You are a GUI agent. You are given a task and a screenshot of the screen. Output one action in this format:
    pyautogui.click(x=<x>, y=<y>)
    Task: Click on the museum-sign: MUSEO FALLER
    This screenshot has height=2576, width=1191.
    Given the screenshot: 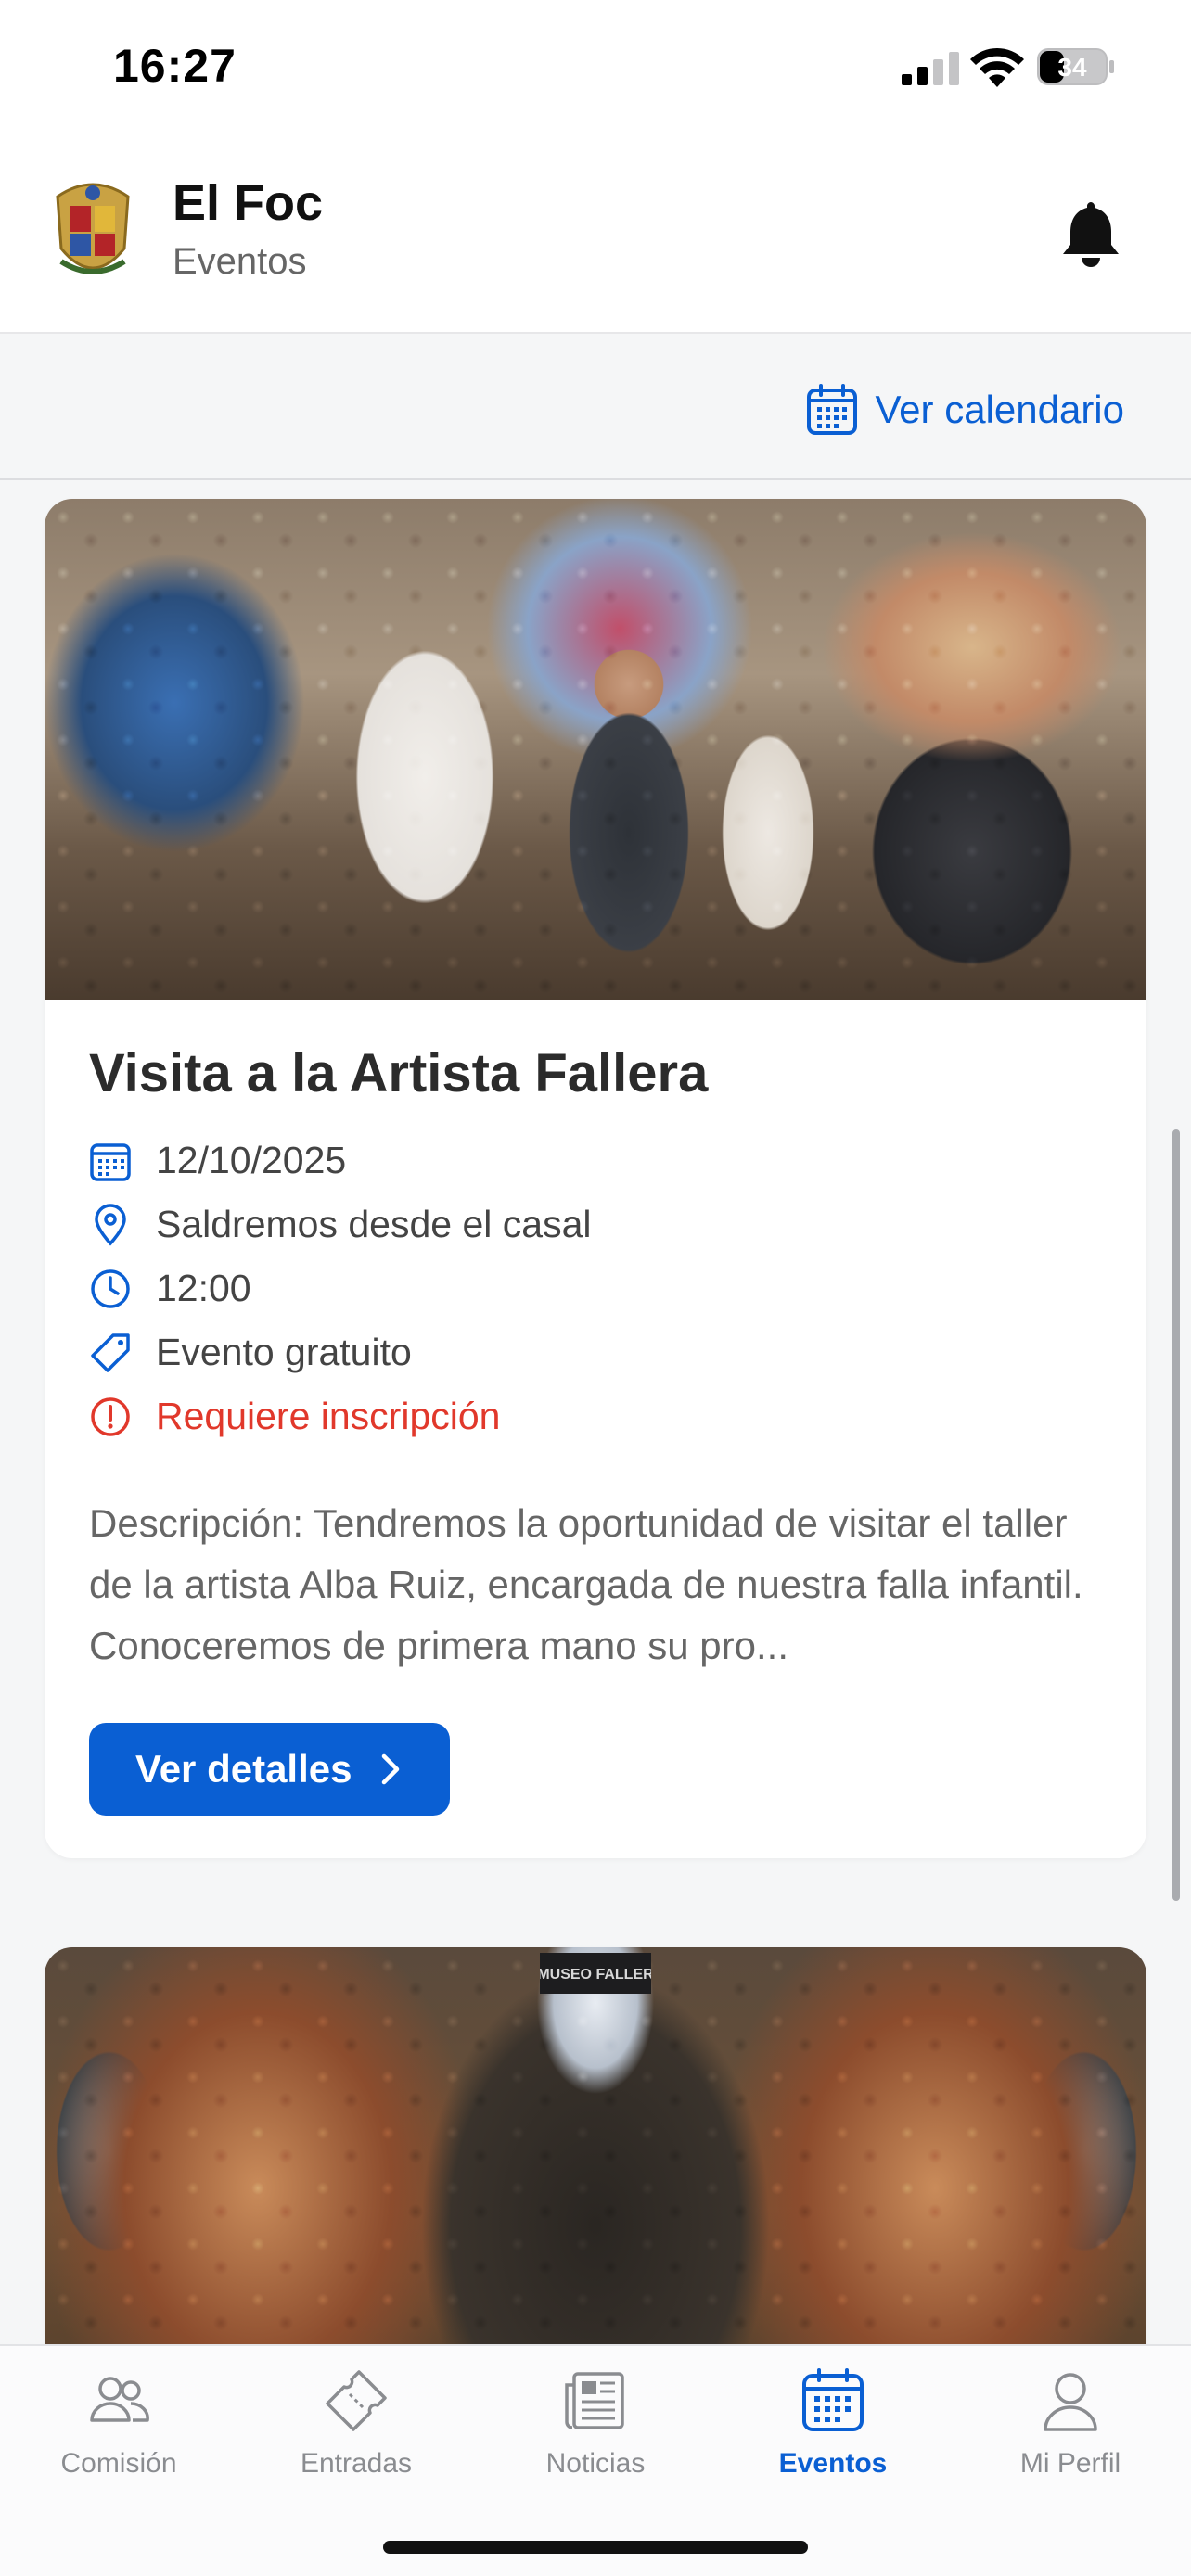 What is the action you would take?
    pyautogui.click(x=595, y=1973)
    